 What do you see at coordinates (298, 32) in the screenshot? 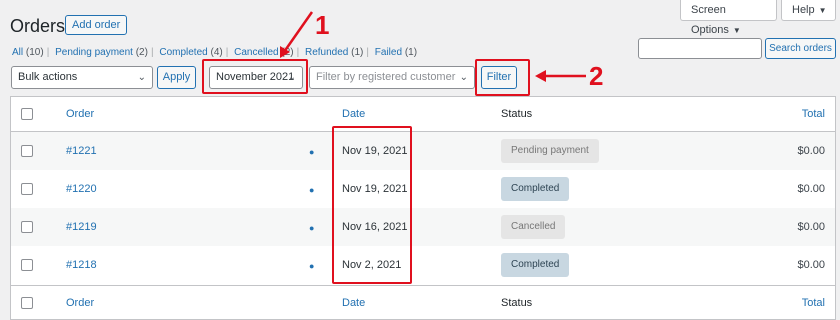
I see `arrow-1-line` at bounding box center [298, 32].